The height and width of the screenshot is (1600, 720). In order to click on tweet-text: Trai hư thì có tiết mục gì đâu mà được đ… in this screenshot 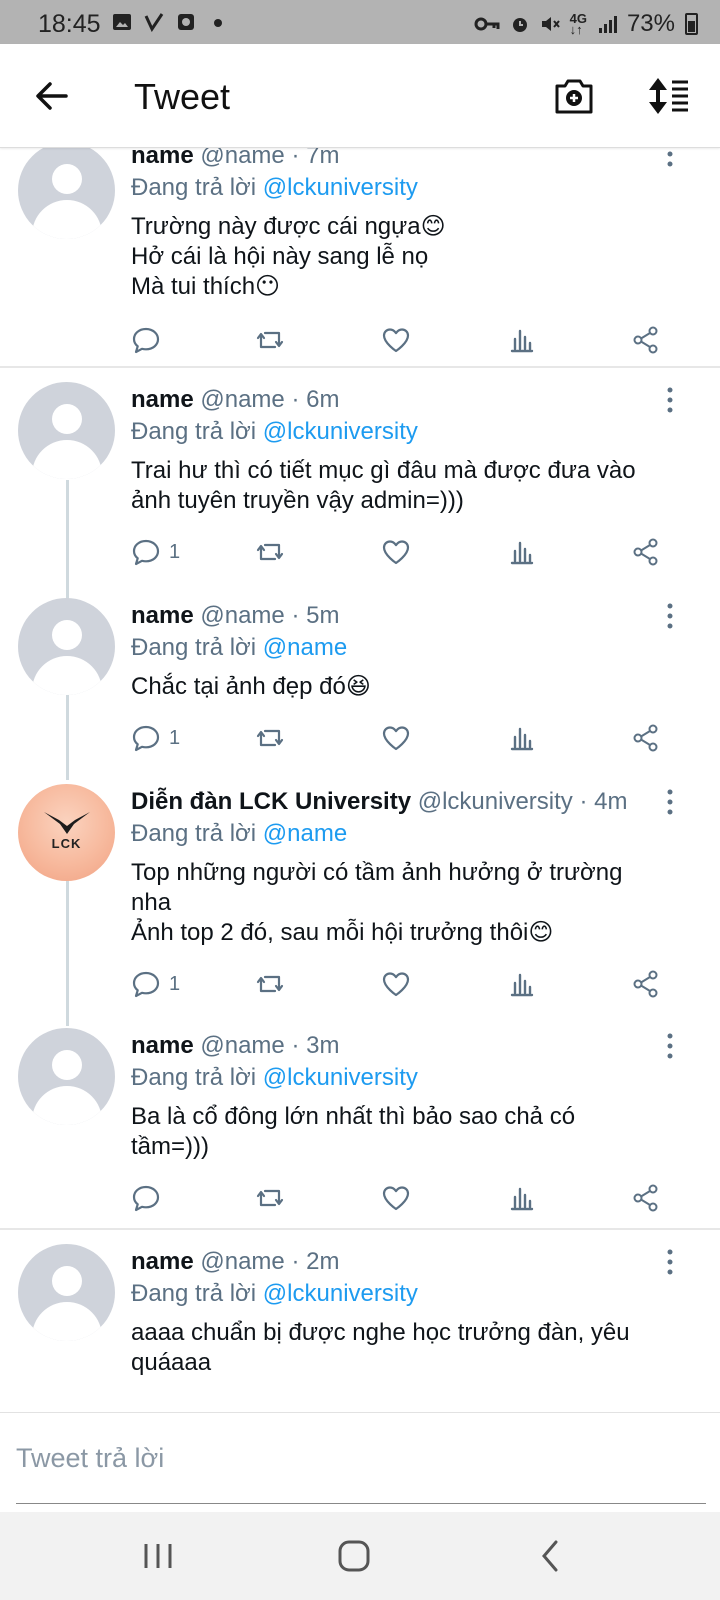, I will do `click(383, 485)`.